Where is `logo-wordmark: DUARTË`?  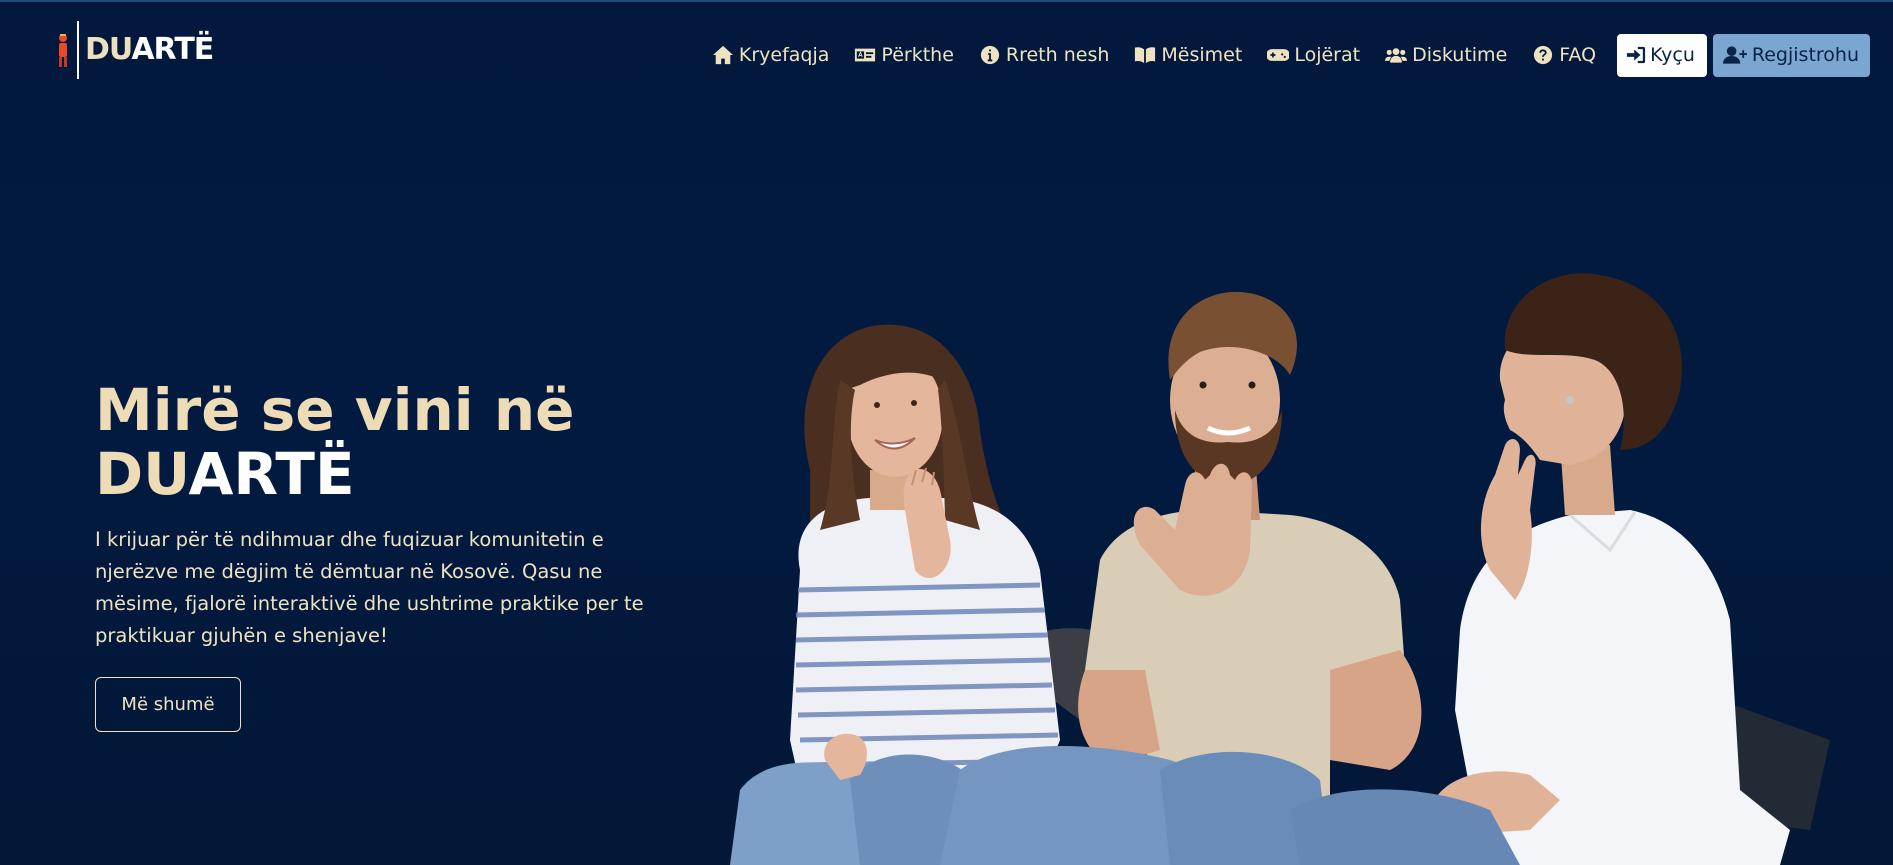 logo-wordmark: DUARTË is located at coordinates (149, 49).